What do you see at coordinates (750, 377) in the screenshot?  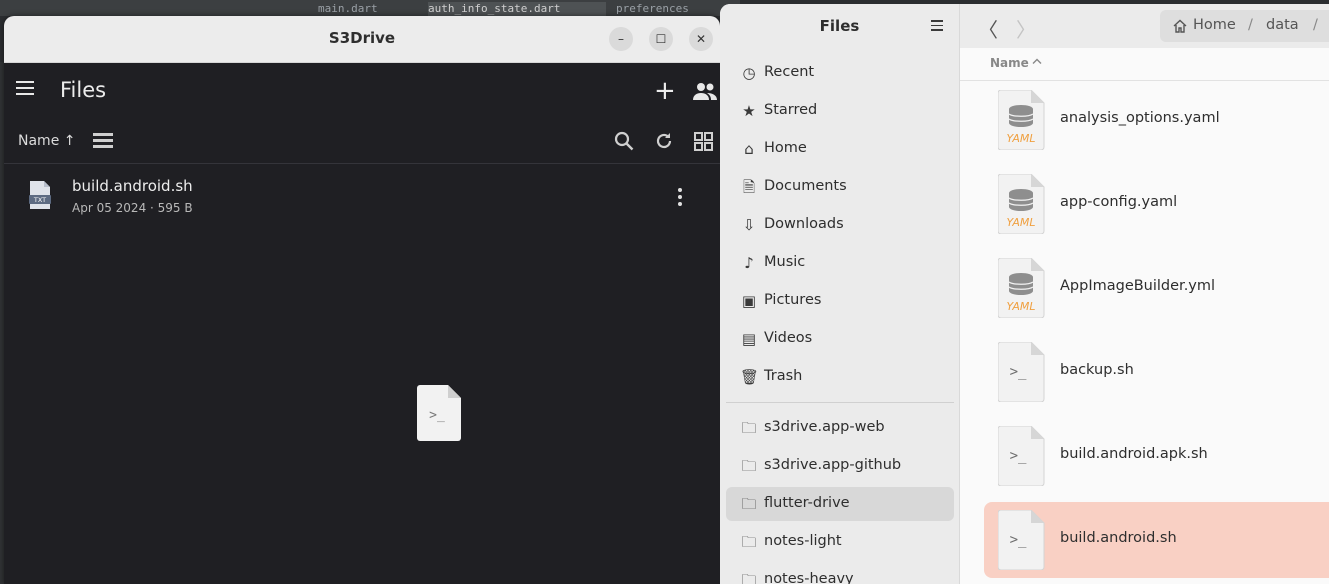 I see `trash-icon: 🗑` at bounding box center [750, 377].